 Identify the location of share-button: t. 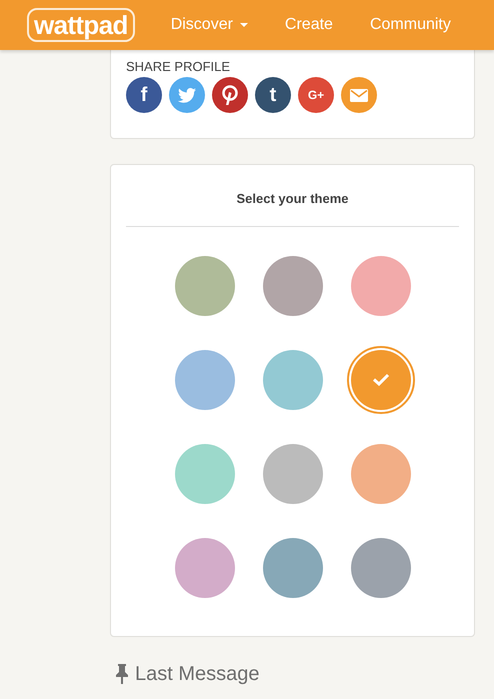
(273, 95).